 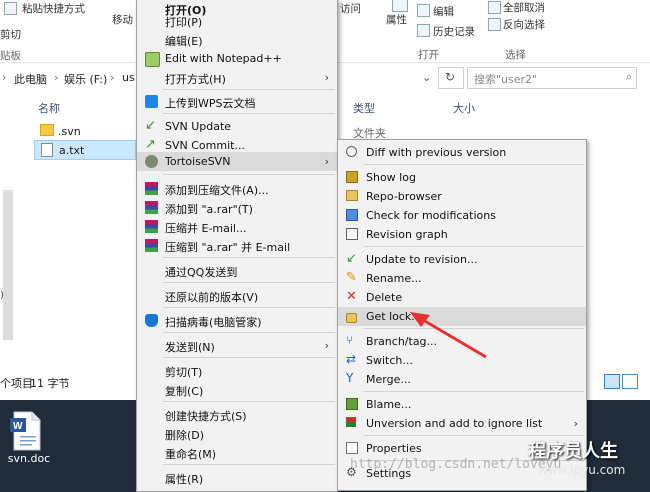 What do you see at coordinates (237, 320) in the screenshot?
I see `menu-item-virus-scan: 扫描病毒(电脑管家)` at bounding box center [237, 320].